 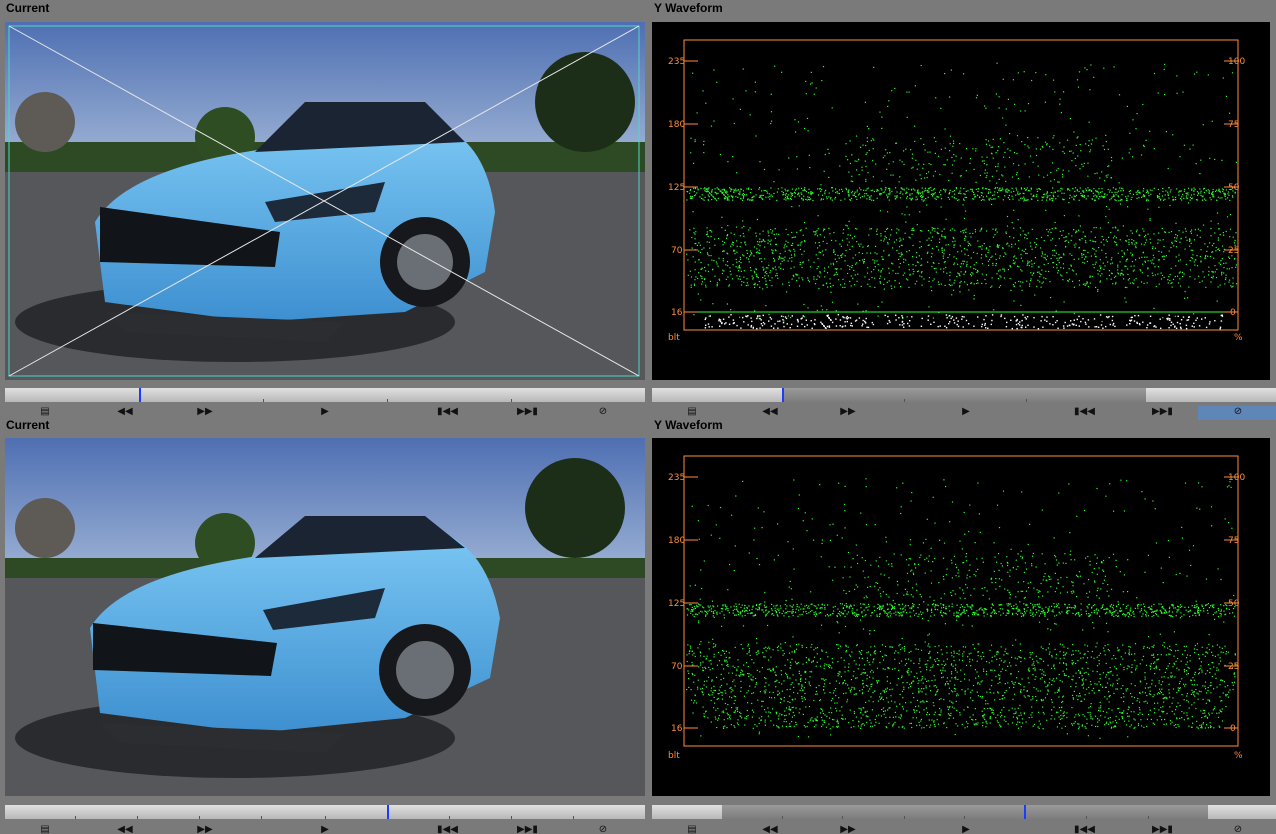 What do you see at coordinates (325, 395) in the screenshot?
I see `timeline-top-left` at bounding box center [325, 395].